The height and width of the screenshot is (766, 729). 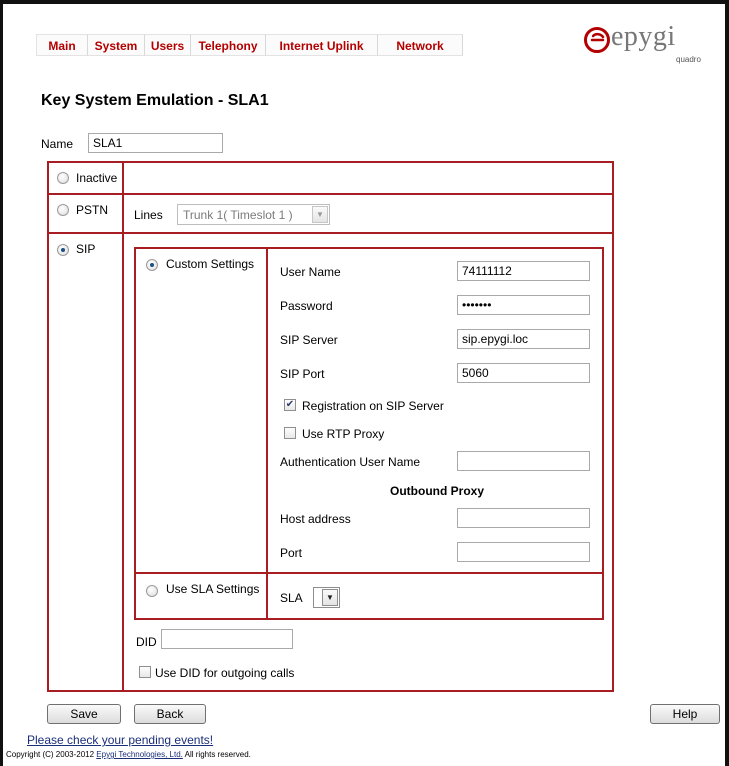 I want to click on lines-select: Trunk 1( Timeslot 1 ) ▼, so click(x=253, y=214).